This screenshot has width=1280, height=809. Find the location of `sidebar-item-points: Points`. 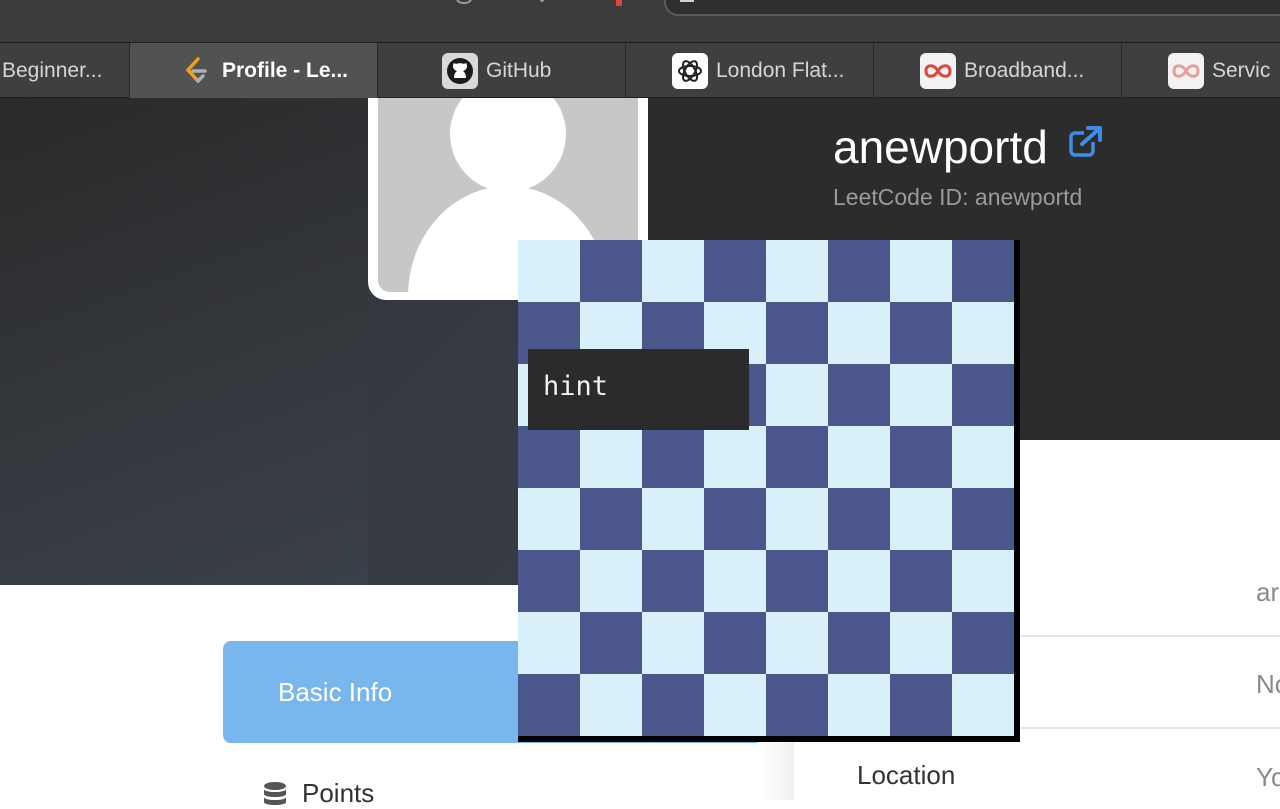

sidebar-item-points: Points is located at coordinates (318, 793).